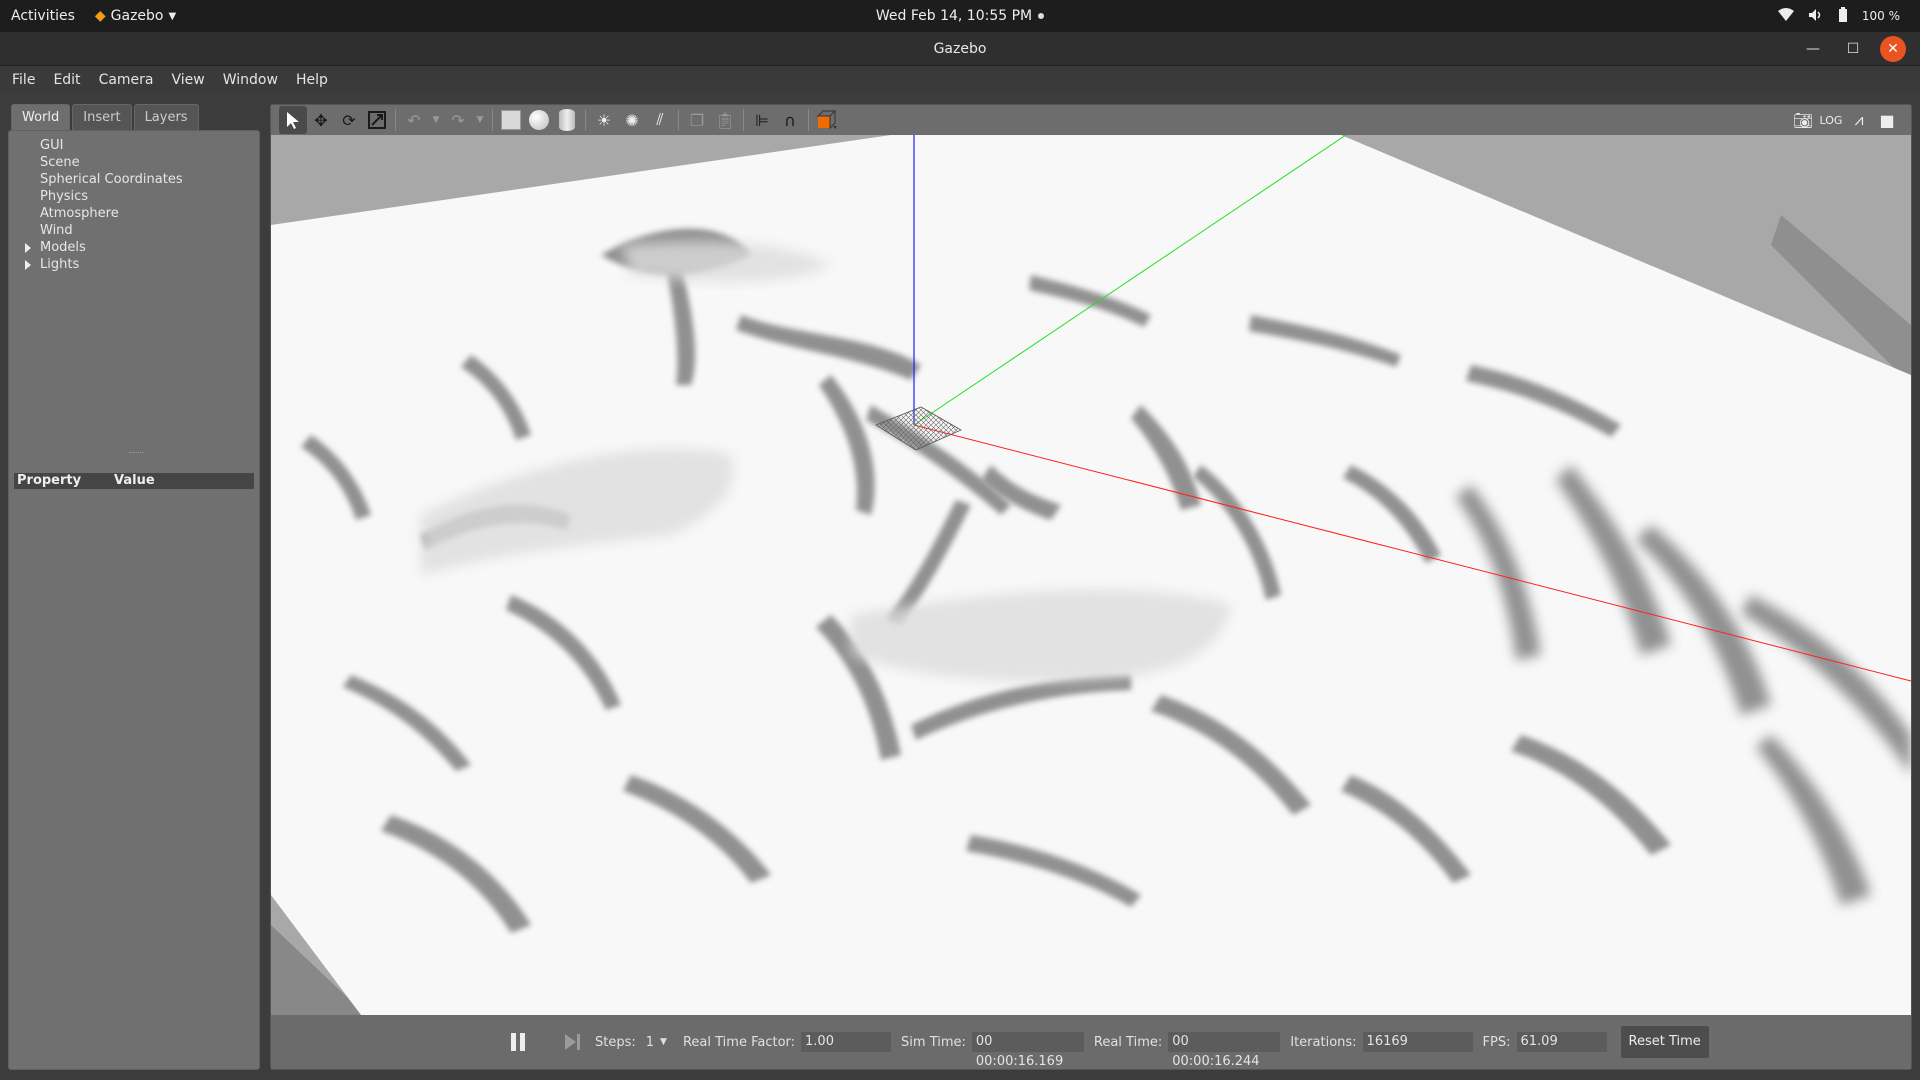  I want to click on menu-view: View, so click(188, 80).